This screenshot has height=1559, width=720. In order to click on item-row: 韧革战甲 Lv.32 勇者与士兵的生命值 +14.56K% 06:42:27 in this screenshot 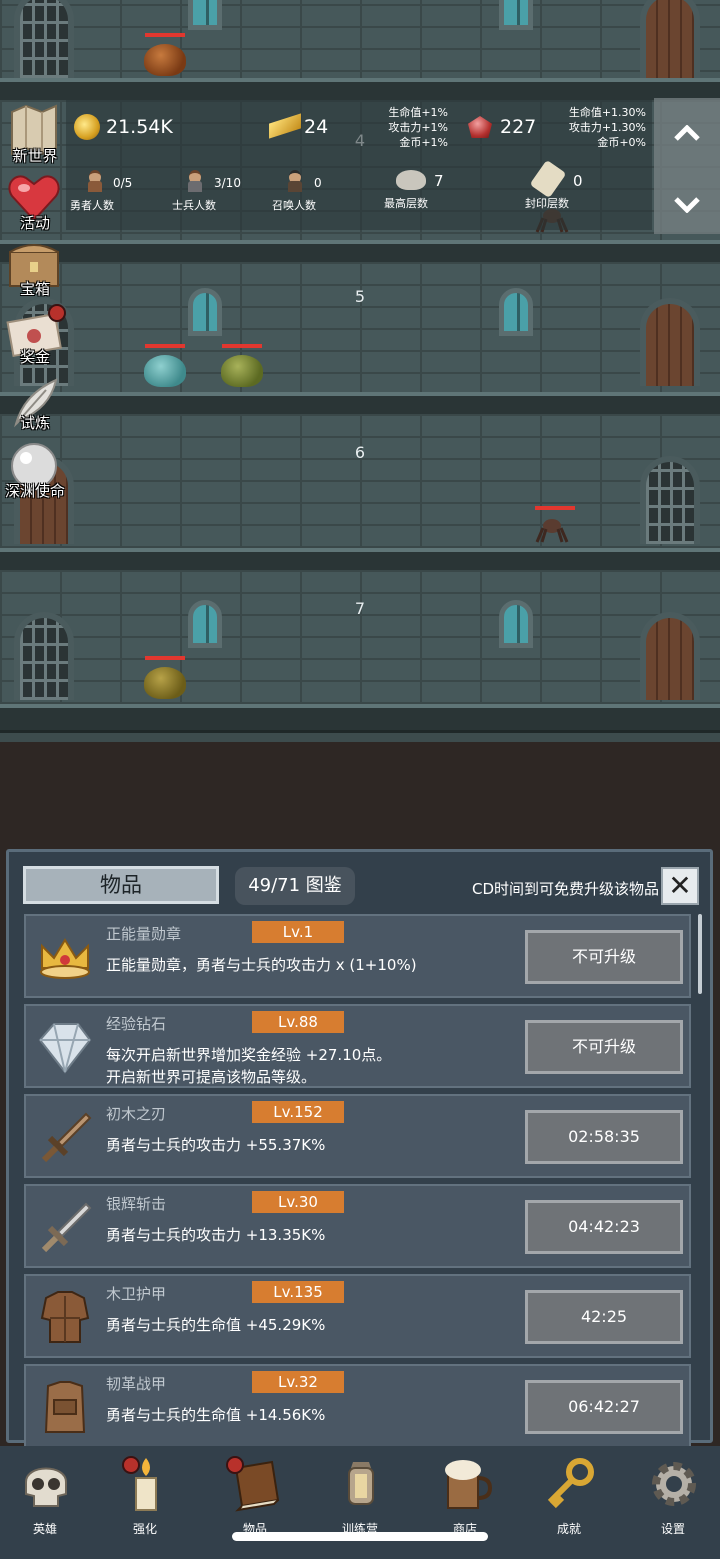, I will do `click(357, 1406)`.